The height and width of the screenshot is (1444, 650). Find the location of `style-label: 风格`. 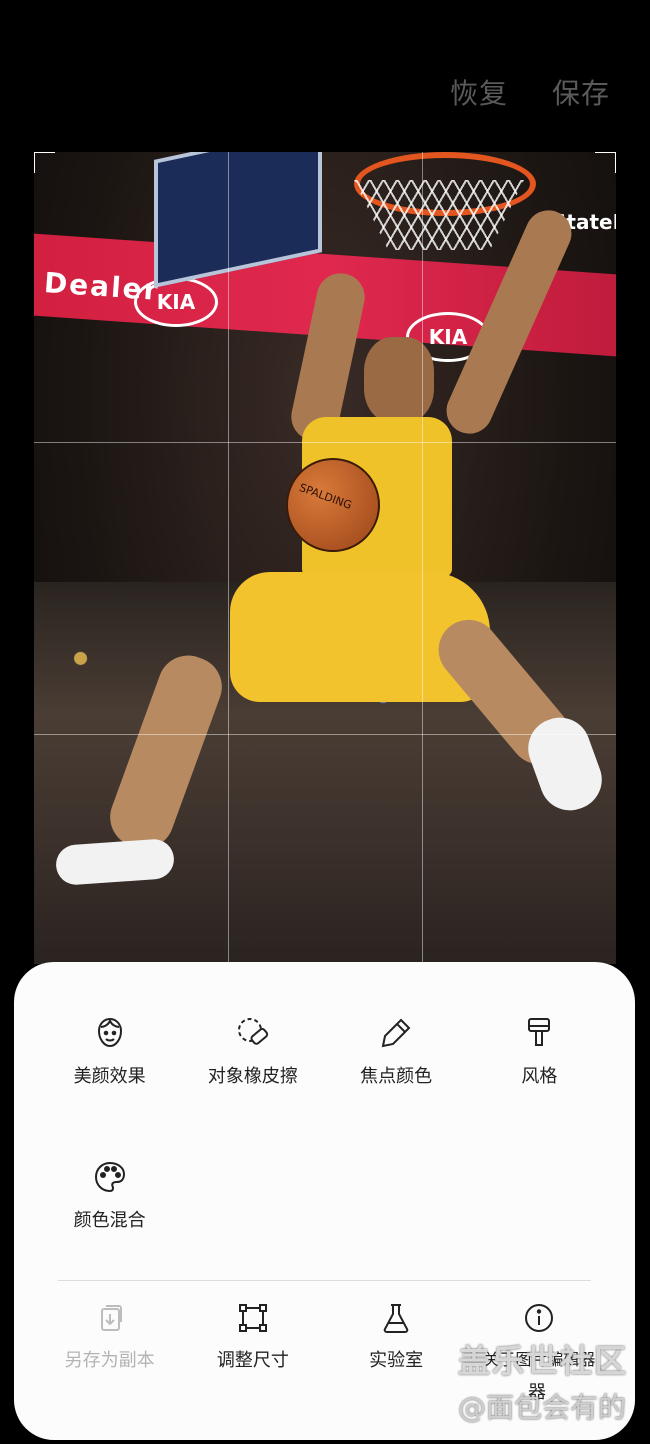

style-label: 风格 is located at coordinates (539, 1076).